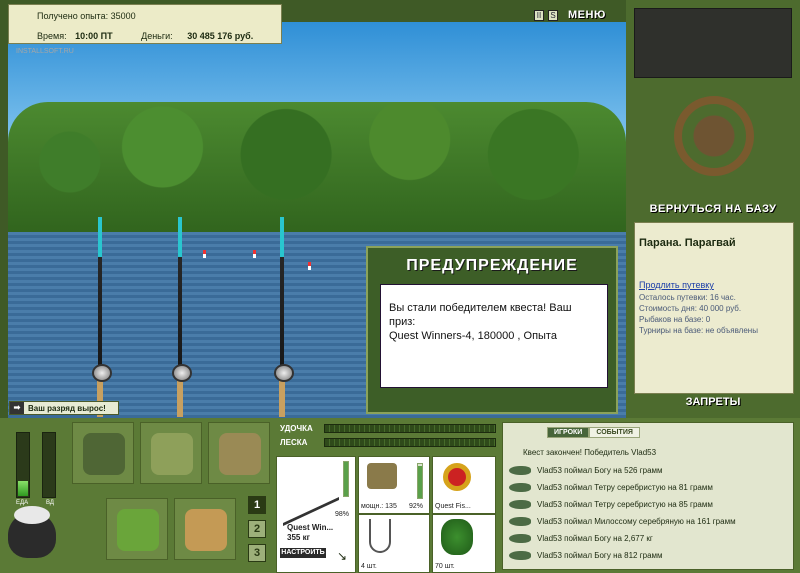 The height and width of the screenshot is (573, 800). What do you see at coordinates (713, 43) in the screenshot?
I see `ad-area` at bounding box center [713, 43].